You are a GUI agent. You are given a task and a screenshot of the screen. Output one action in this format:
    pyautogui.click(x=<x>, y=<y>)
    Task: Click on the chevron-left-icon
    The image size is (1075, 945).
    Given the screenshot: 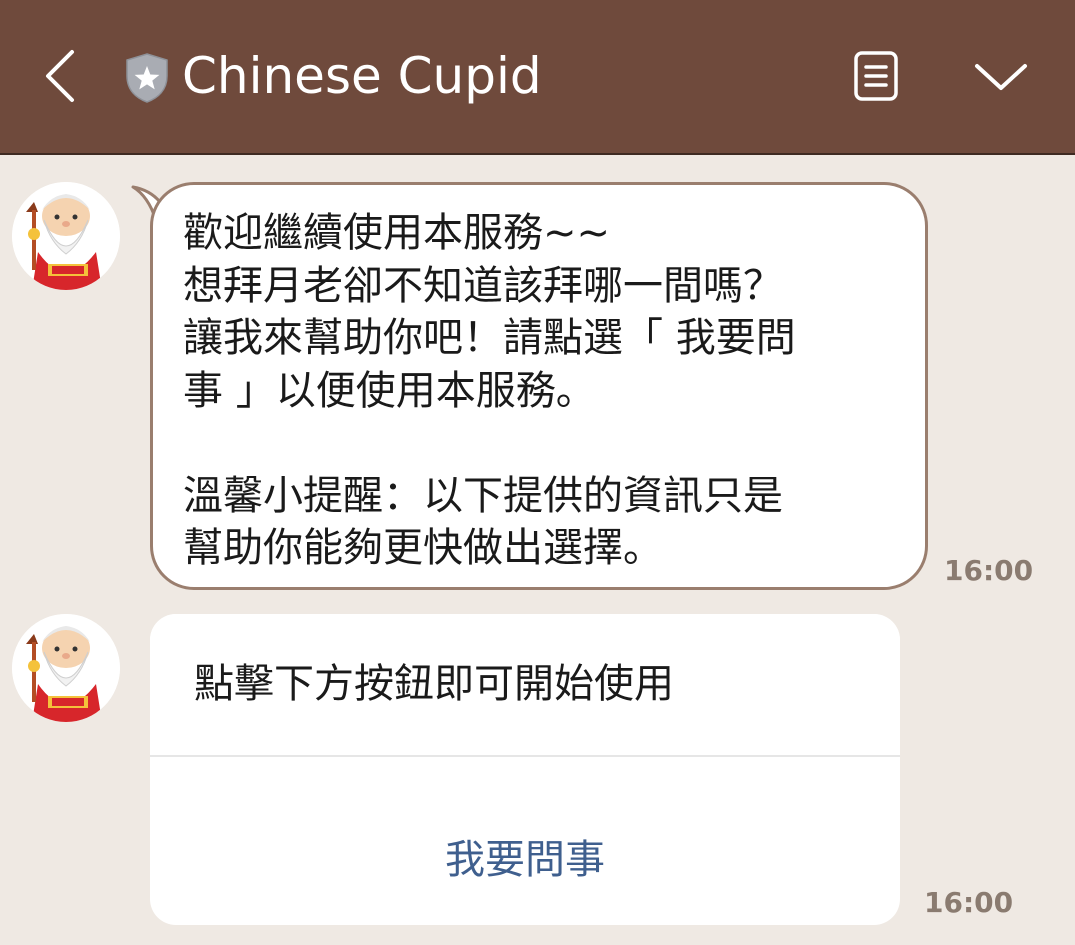 What is the action you would take?
    pyautogui.click(x=60, y=76)
    